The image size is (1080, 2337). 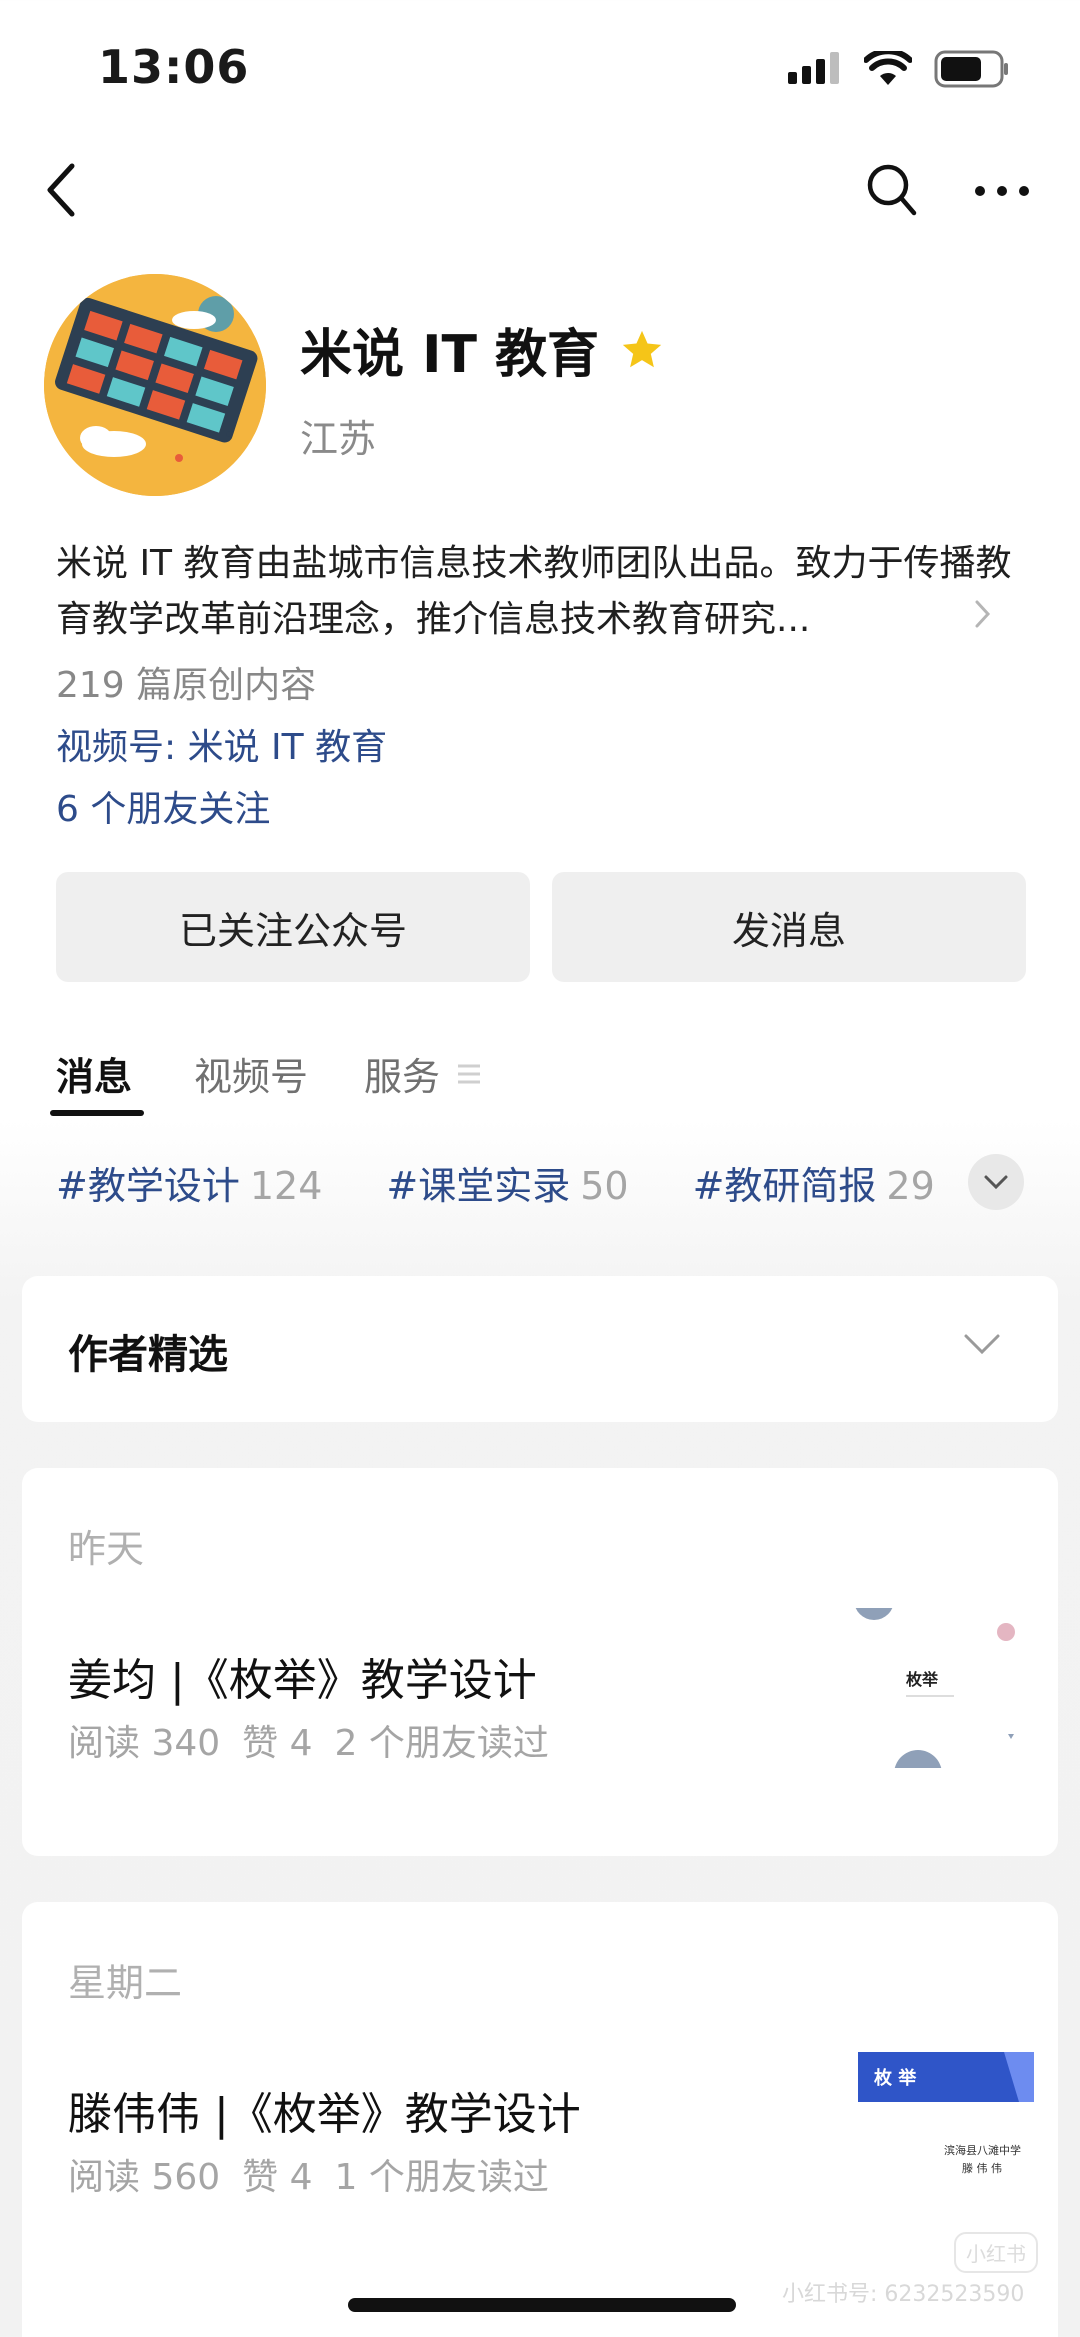 What do you see at coordinates (251, 1073) in the screenshot?
I see `tab-video-account: 视频号` at bounding box center [251, 1073].